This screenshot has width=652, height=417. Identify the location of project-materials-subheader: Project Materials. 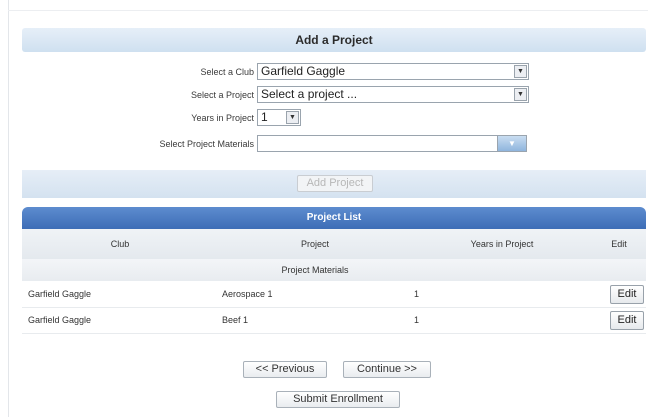
(334, 270).